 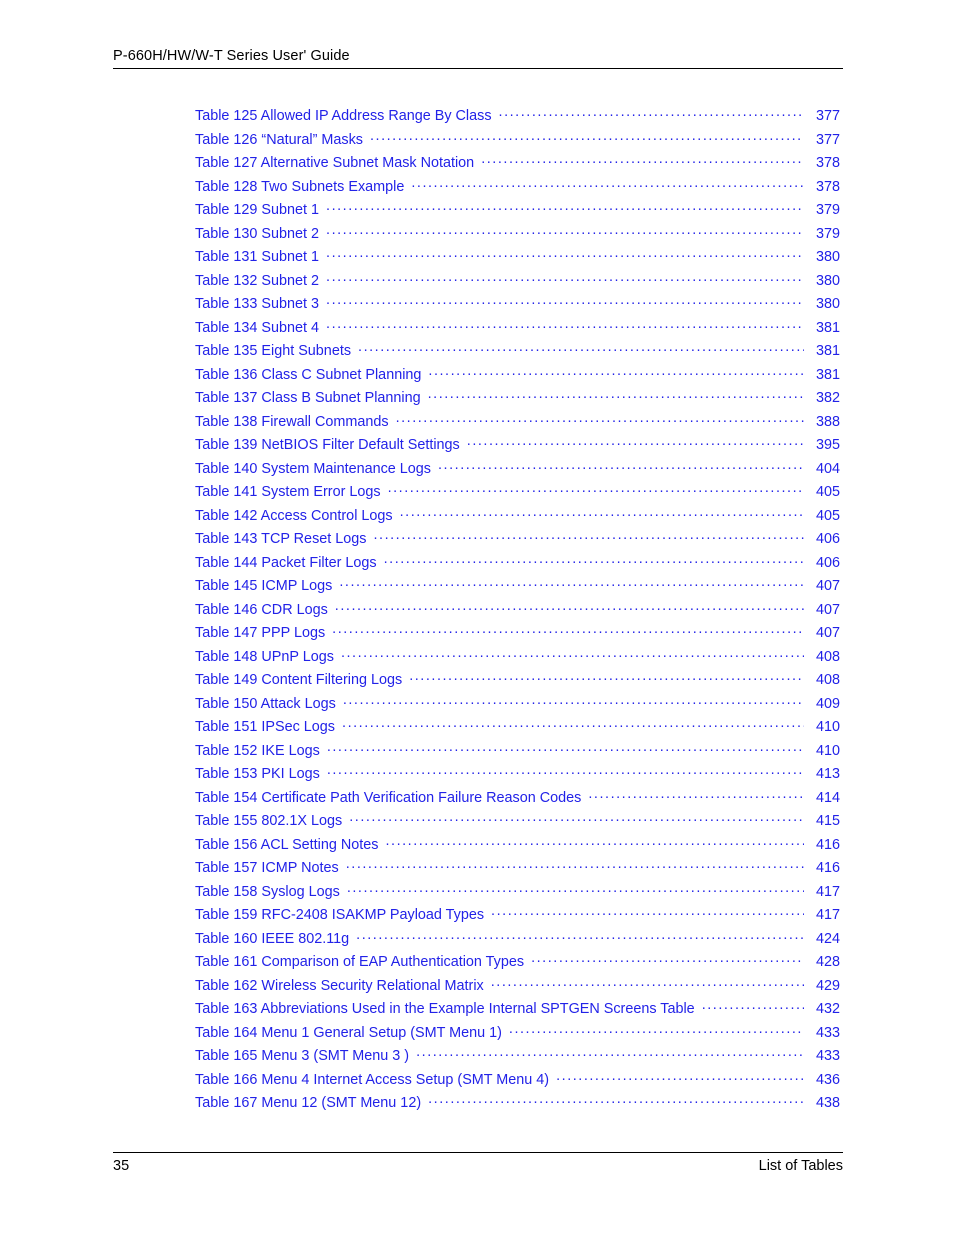 I want to click on toc-entry: Table 165 Menu 3 (SMT Menu 3 ) 433, so click(x=517, y=1058).